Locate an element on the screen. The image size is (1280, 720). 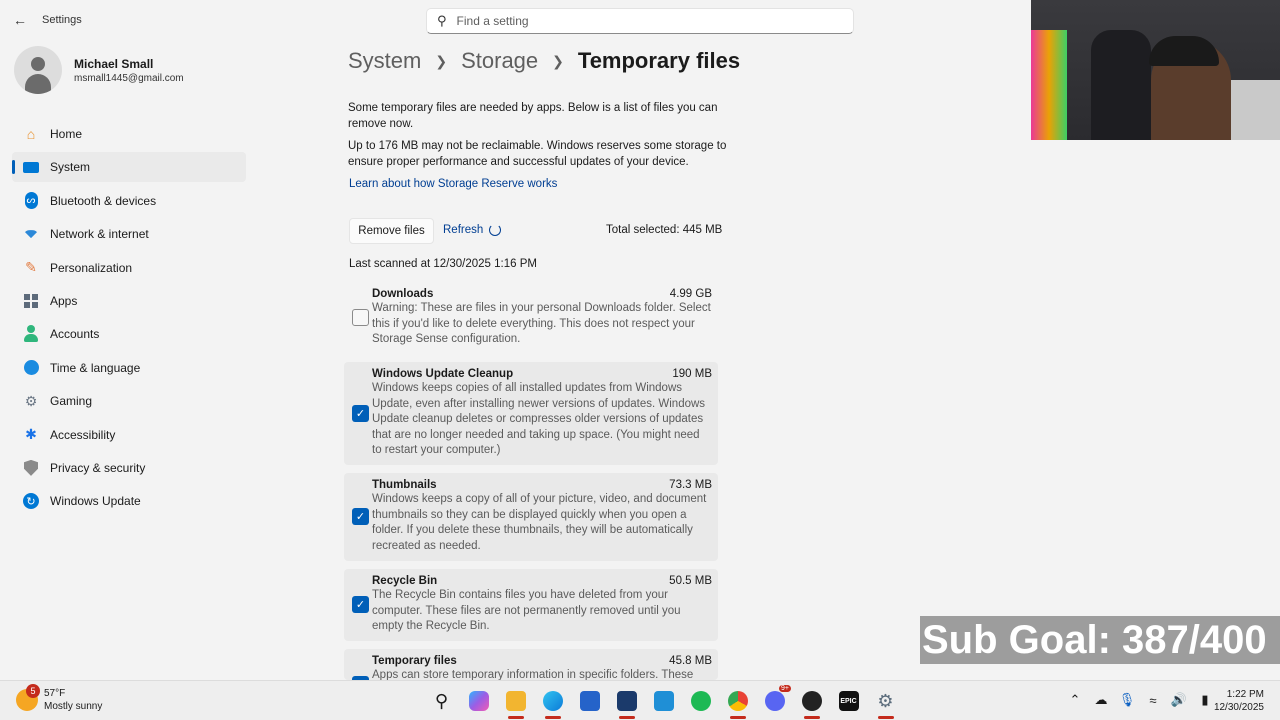
windows-start-icon is located at coordinates (405, 701).